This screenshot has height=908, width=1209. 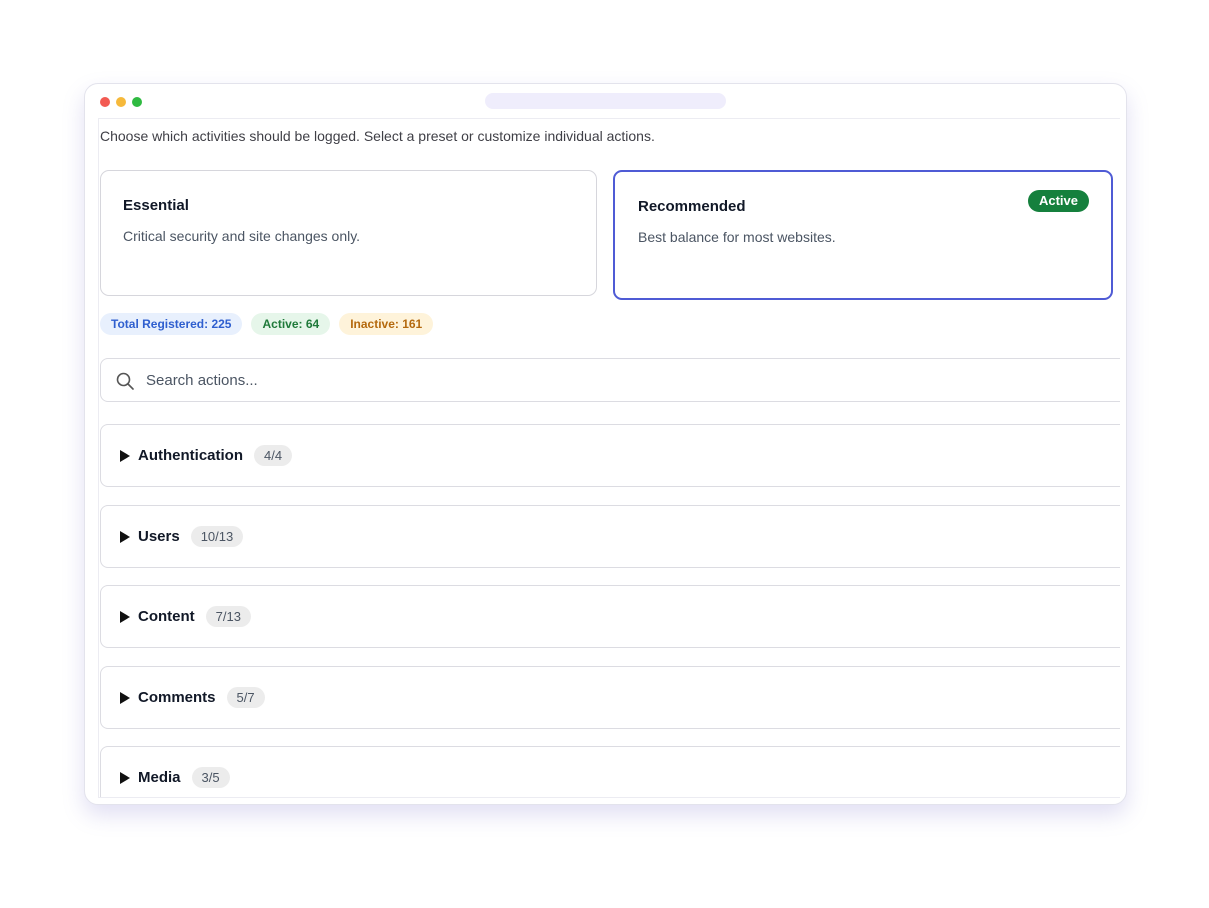 I want to click on group-count-badge: 3/5, so click(x=210, y=777).